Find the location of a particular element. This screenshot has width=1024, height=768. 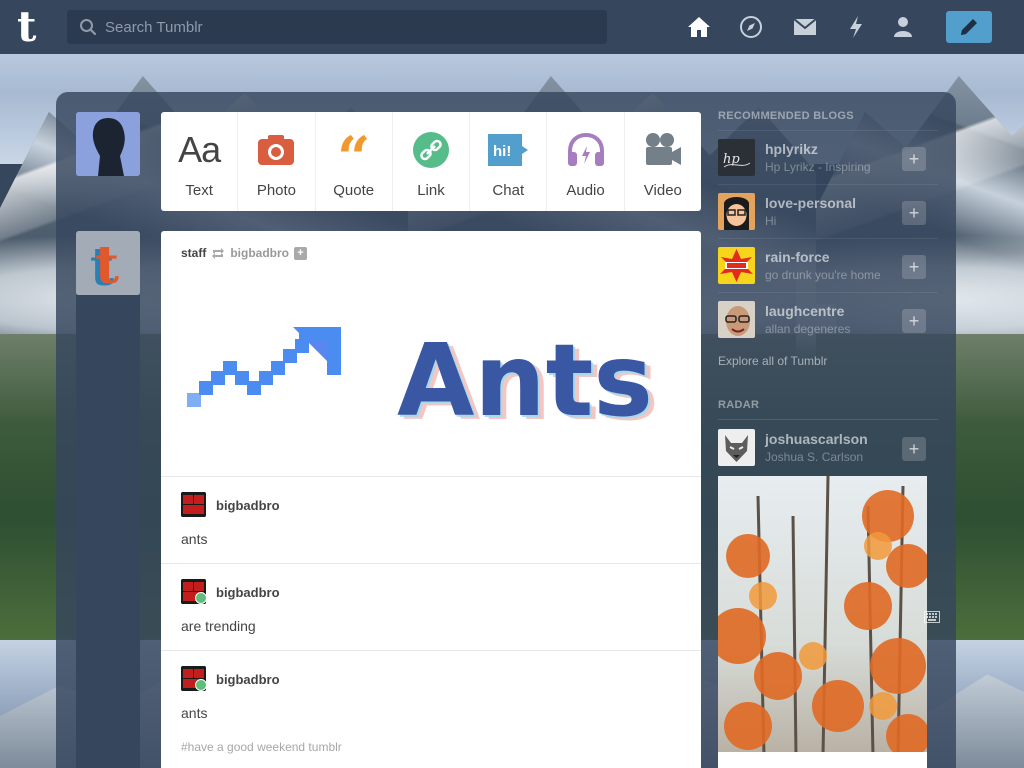

left-rail is located at coordinates (108, 531).